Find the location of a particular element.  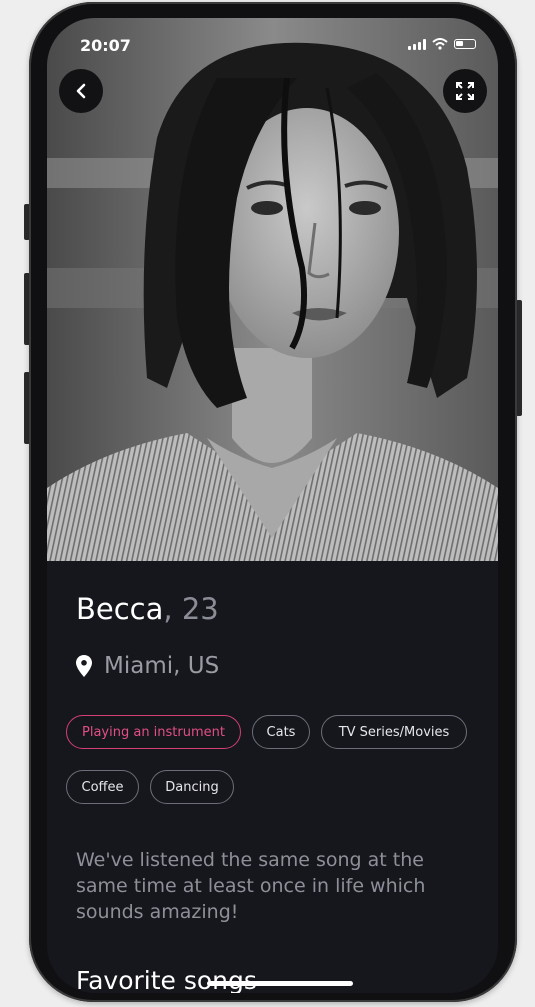

interest-chip-playing-an-instrument: Playing an instrument is located at coordinates (153, 732).